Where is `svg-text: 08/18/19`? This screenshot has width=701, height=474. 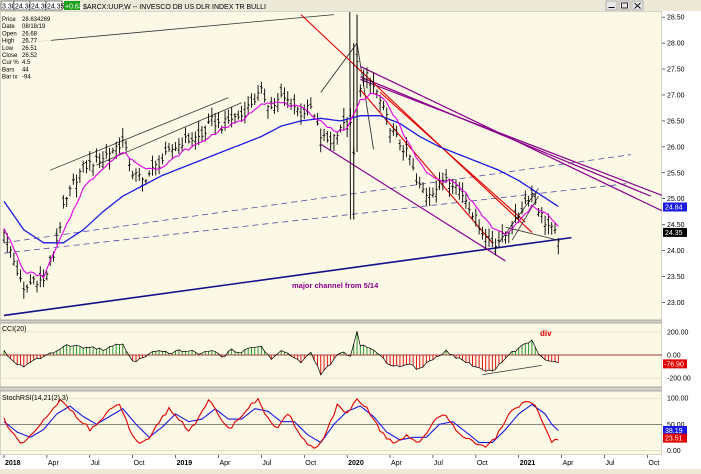
svg-text: 08/18/19 is located at coordinates (34, 27).